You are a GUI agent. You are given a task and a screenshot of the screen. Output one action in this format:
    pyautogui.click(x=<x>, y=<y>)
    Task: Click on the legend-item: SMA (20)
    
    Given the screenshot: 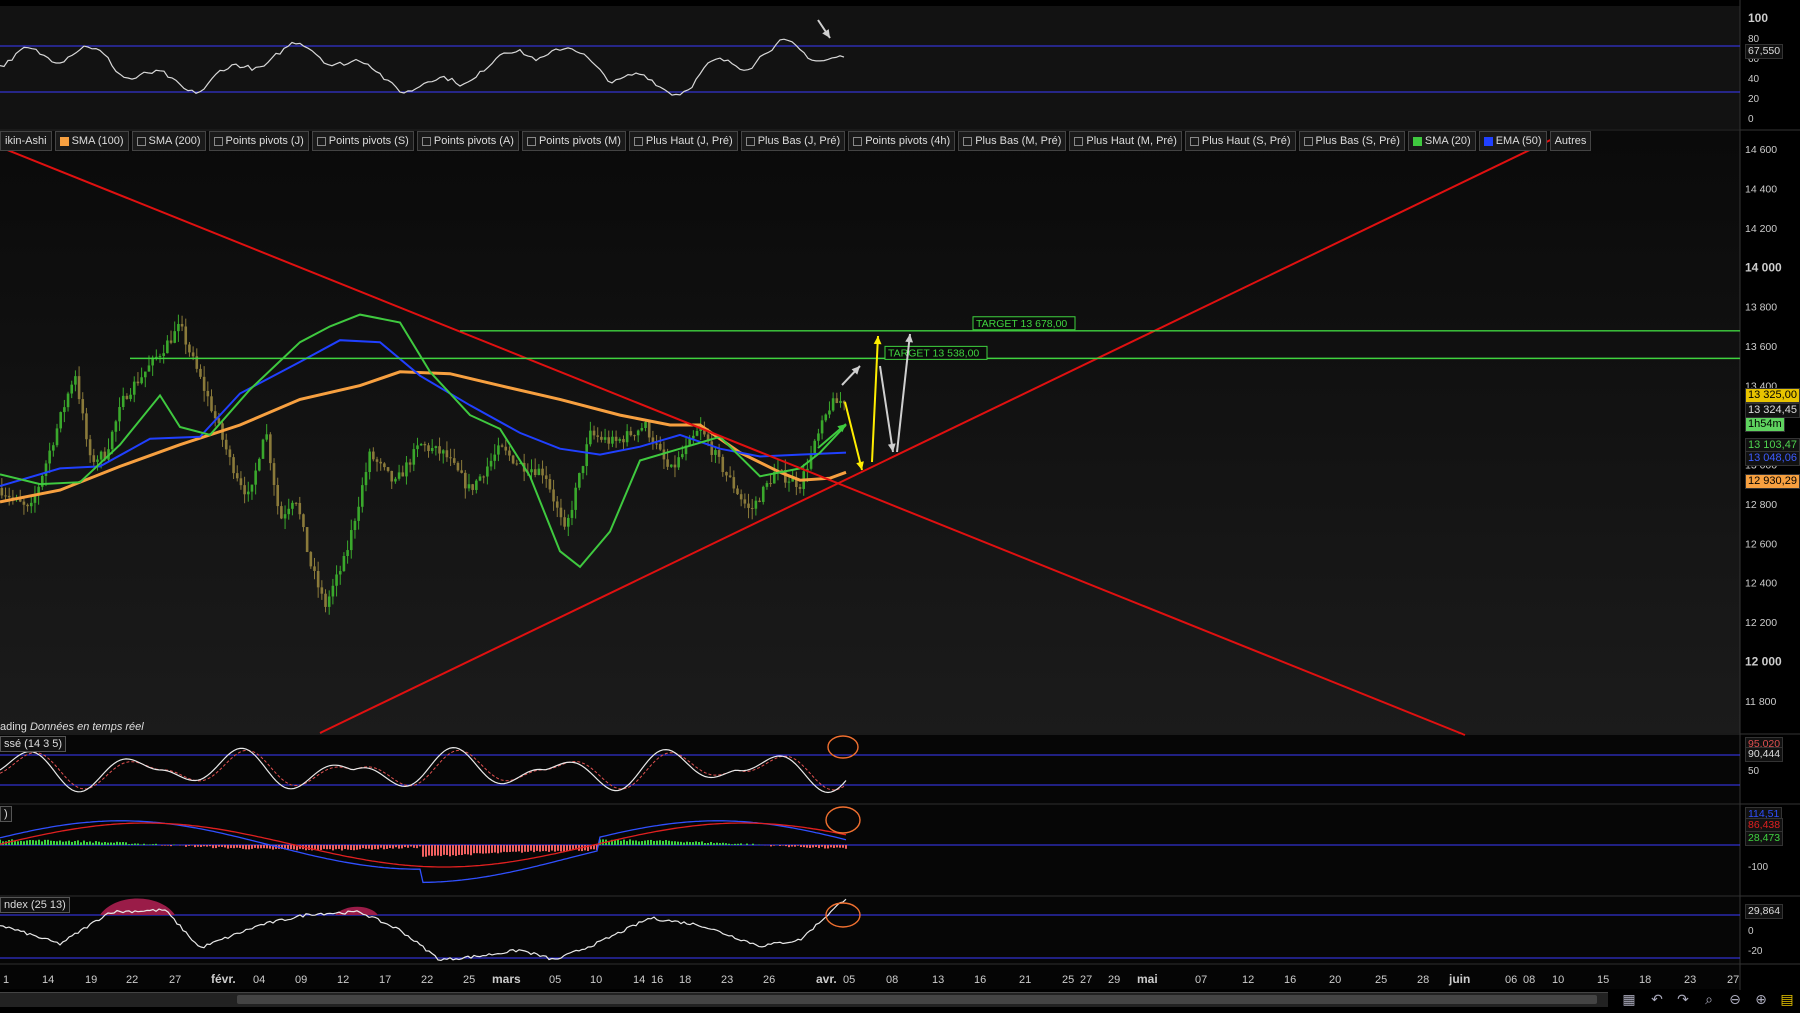 What is the action you would take?
    pyautogui.click(x=1441, y=141)
    